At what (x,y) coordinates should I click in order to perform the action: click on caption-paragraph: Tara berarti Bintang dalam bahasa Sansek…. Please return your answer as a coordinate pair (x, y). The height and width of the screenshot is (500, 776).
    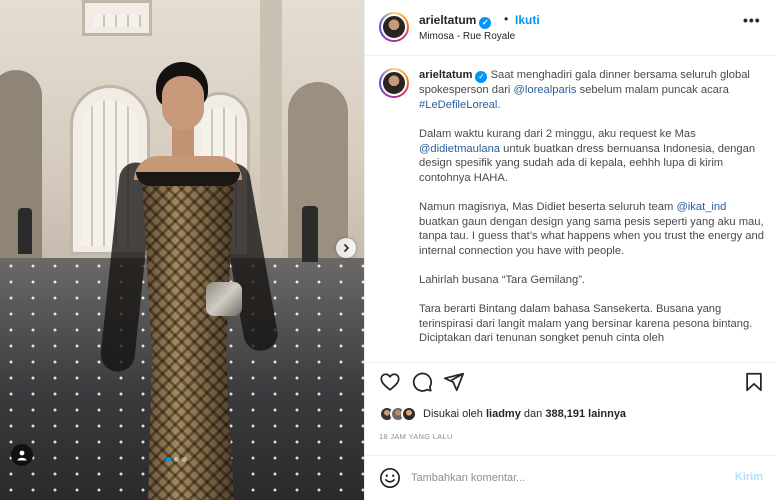
    Looking at the image, I should click on (586, 324).